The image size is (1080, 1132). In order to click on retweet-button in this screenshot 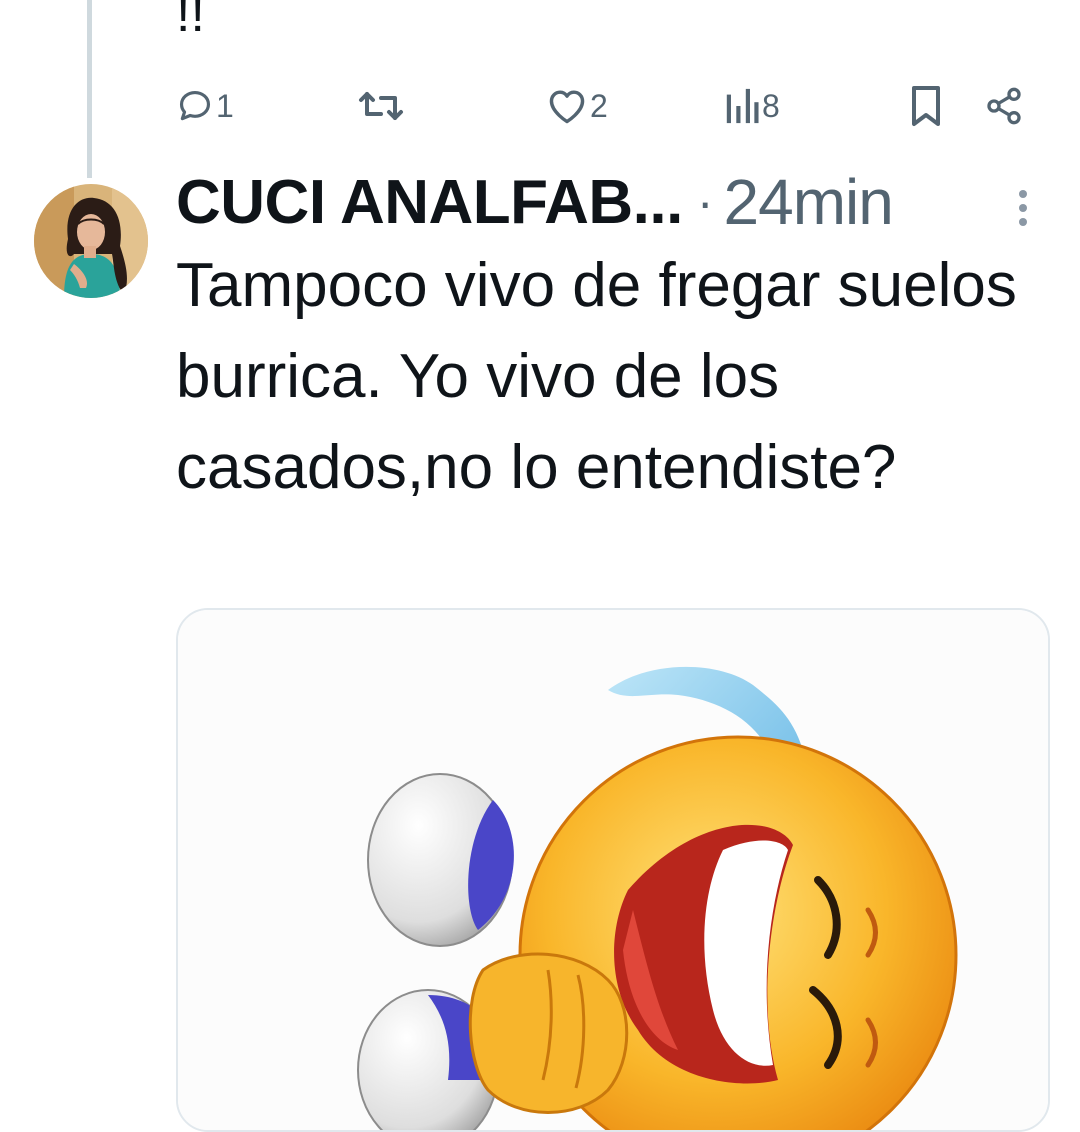, I will do `click(382, 106)`.